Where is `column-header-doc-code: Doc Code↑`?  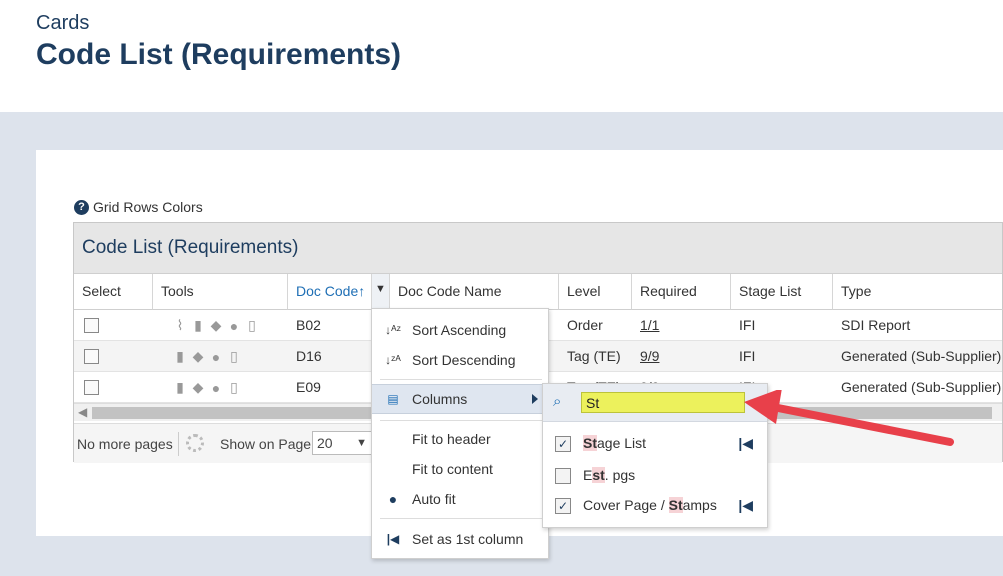
column-header-doc-code: Doc Code↑ is located at coordinates (330, 292).